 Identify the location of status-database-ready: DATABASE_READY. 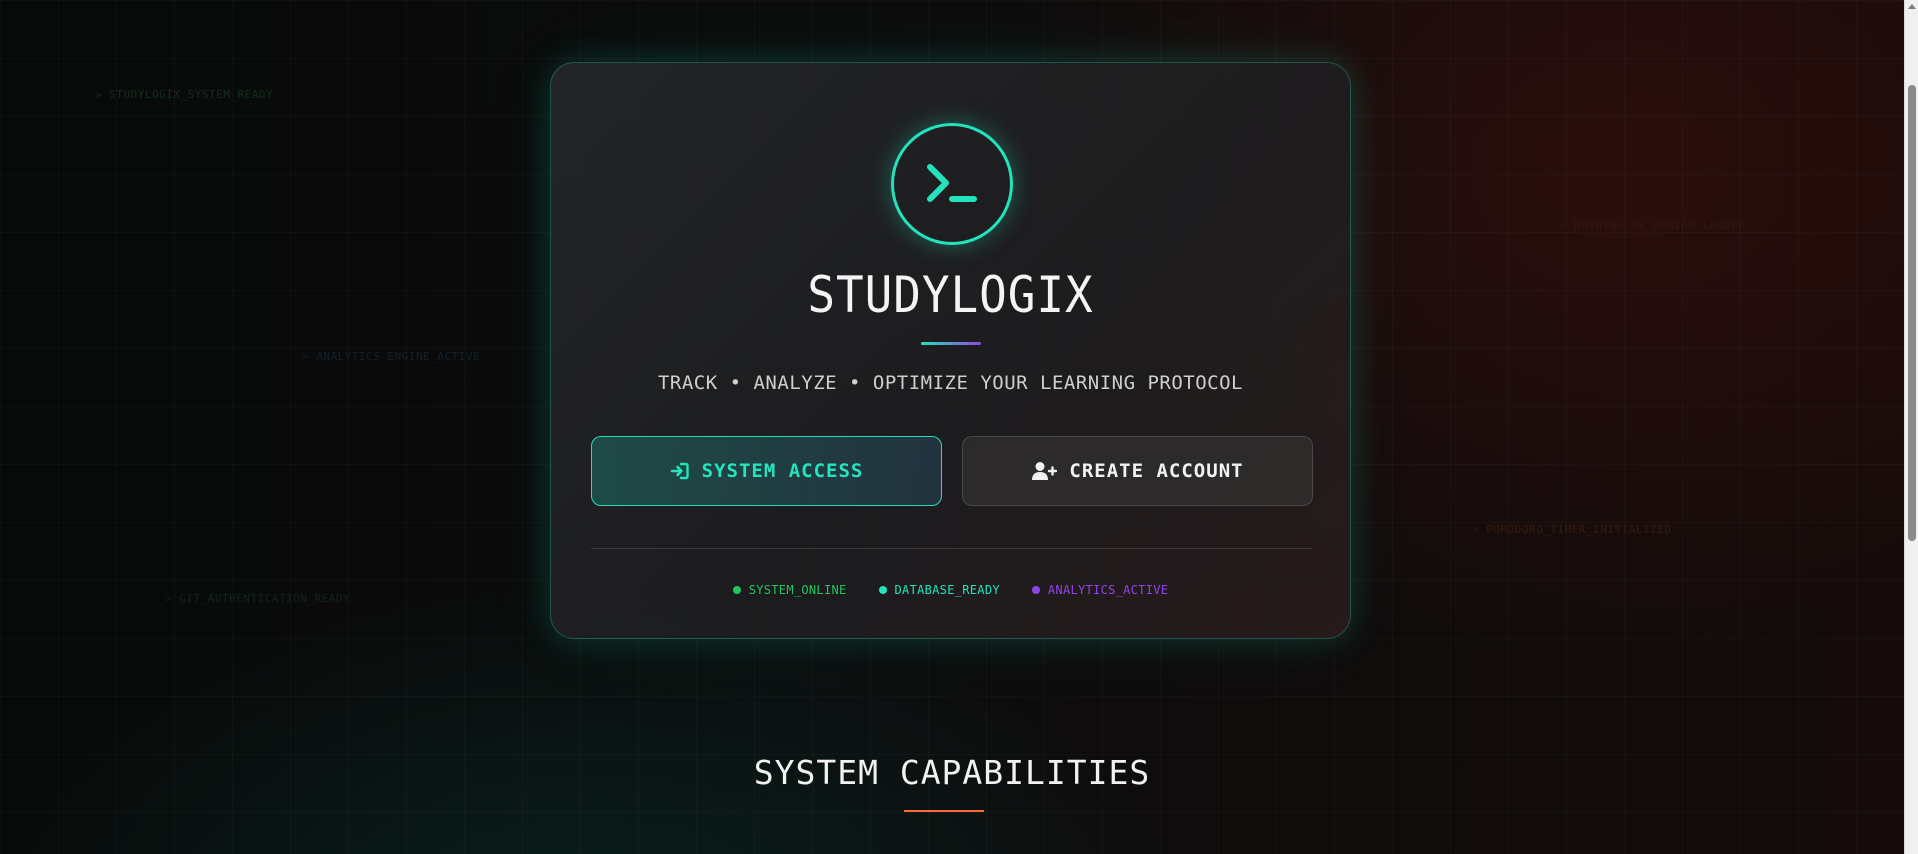
(939, 590).